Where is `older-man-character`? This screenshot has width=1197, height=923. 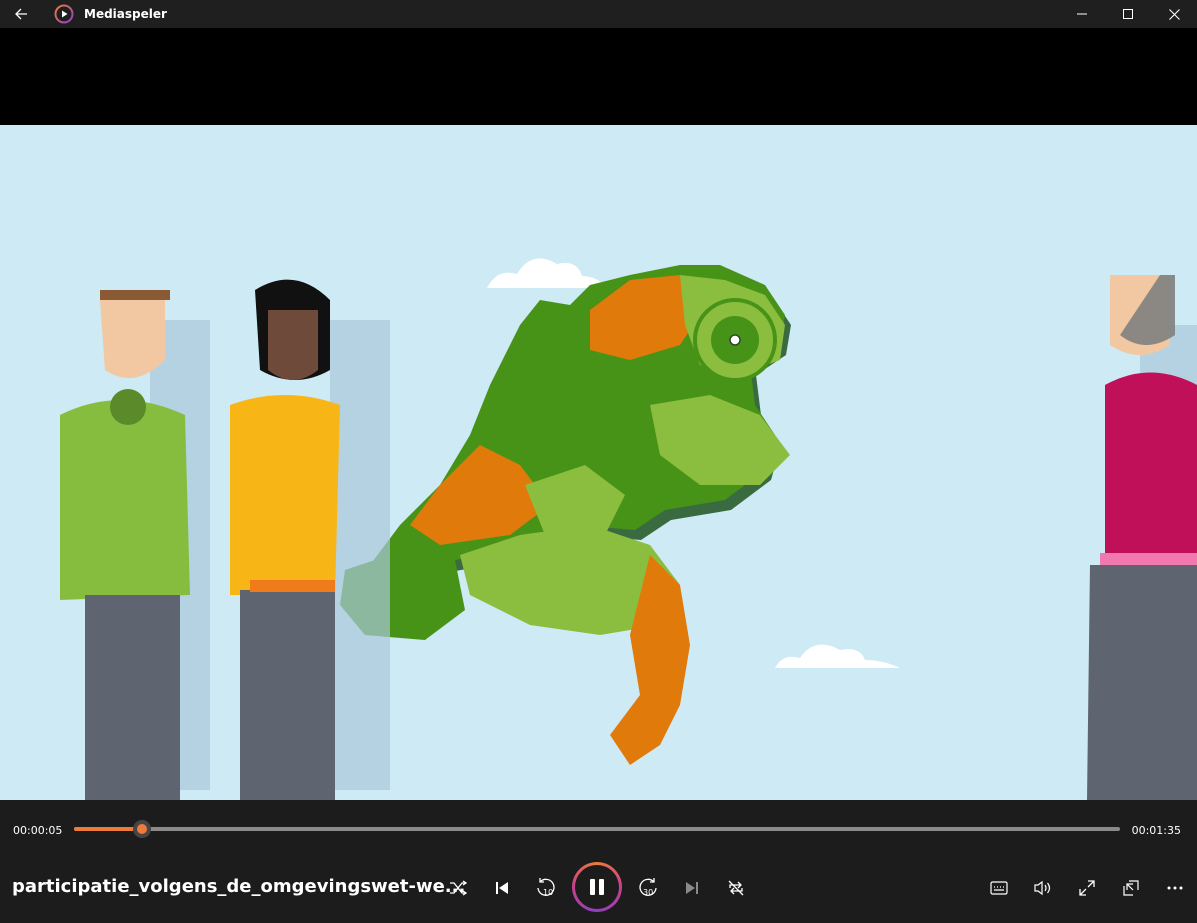
older-man-character is located at coordinates (1142, 537).